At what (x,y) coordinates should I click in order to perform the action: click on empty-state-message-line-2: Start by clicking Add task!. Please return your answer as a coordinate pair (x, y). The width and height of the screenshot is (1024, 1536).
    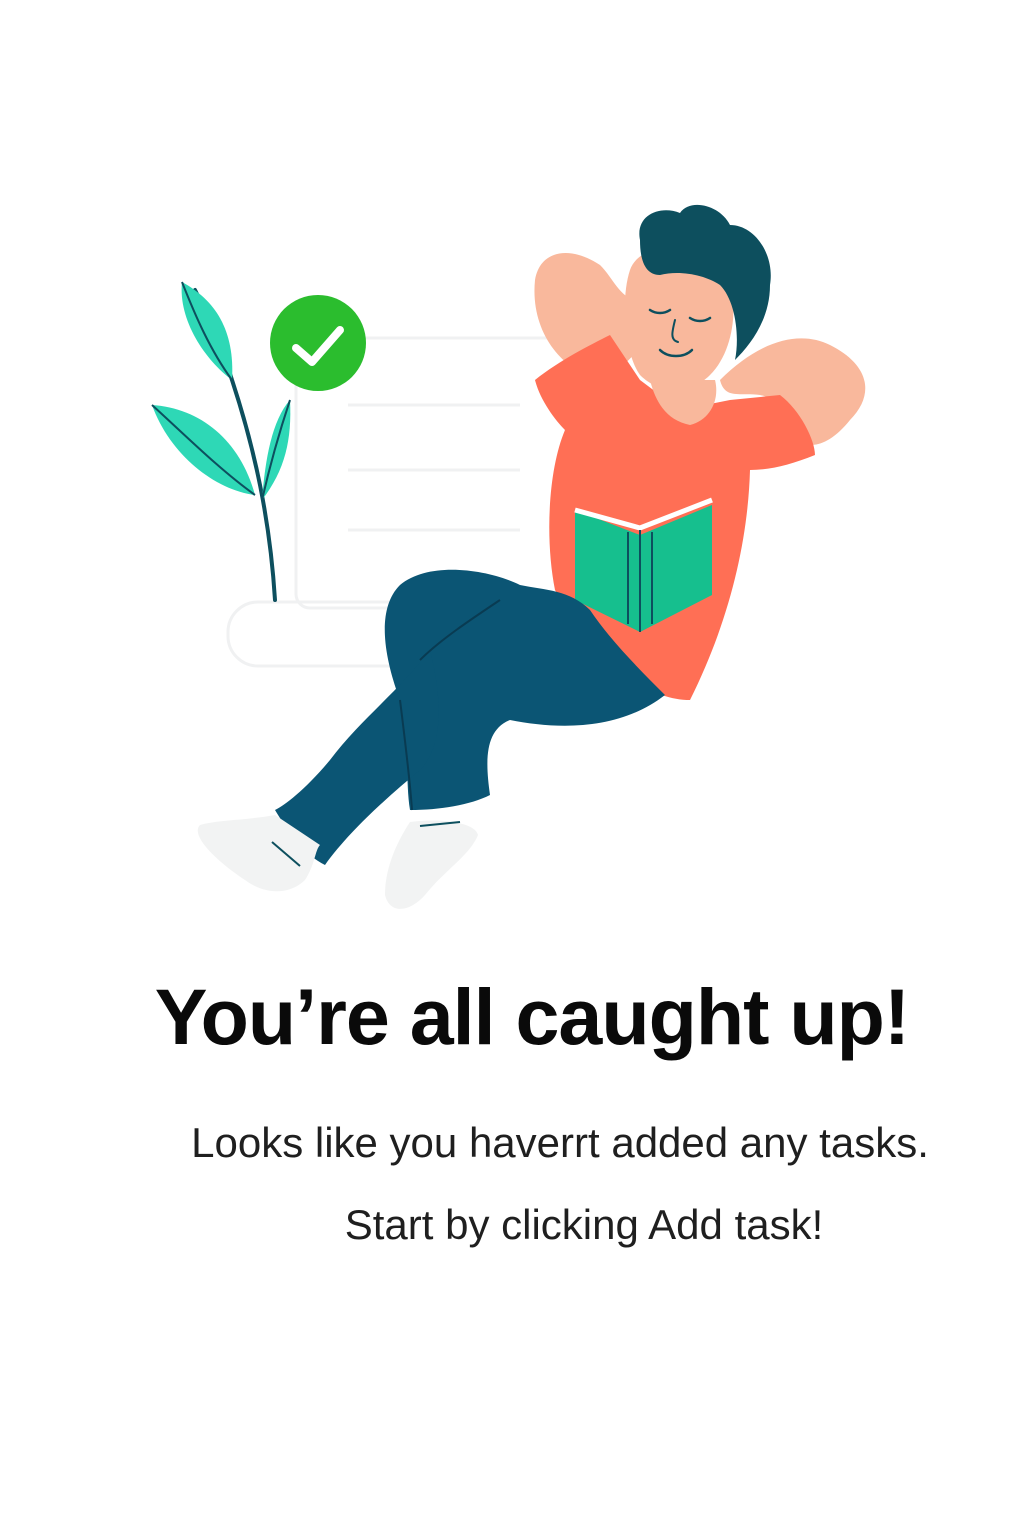
    Looking at the image, I should click on (584, 1224).